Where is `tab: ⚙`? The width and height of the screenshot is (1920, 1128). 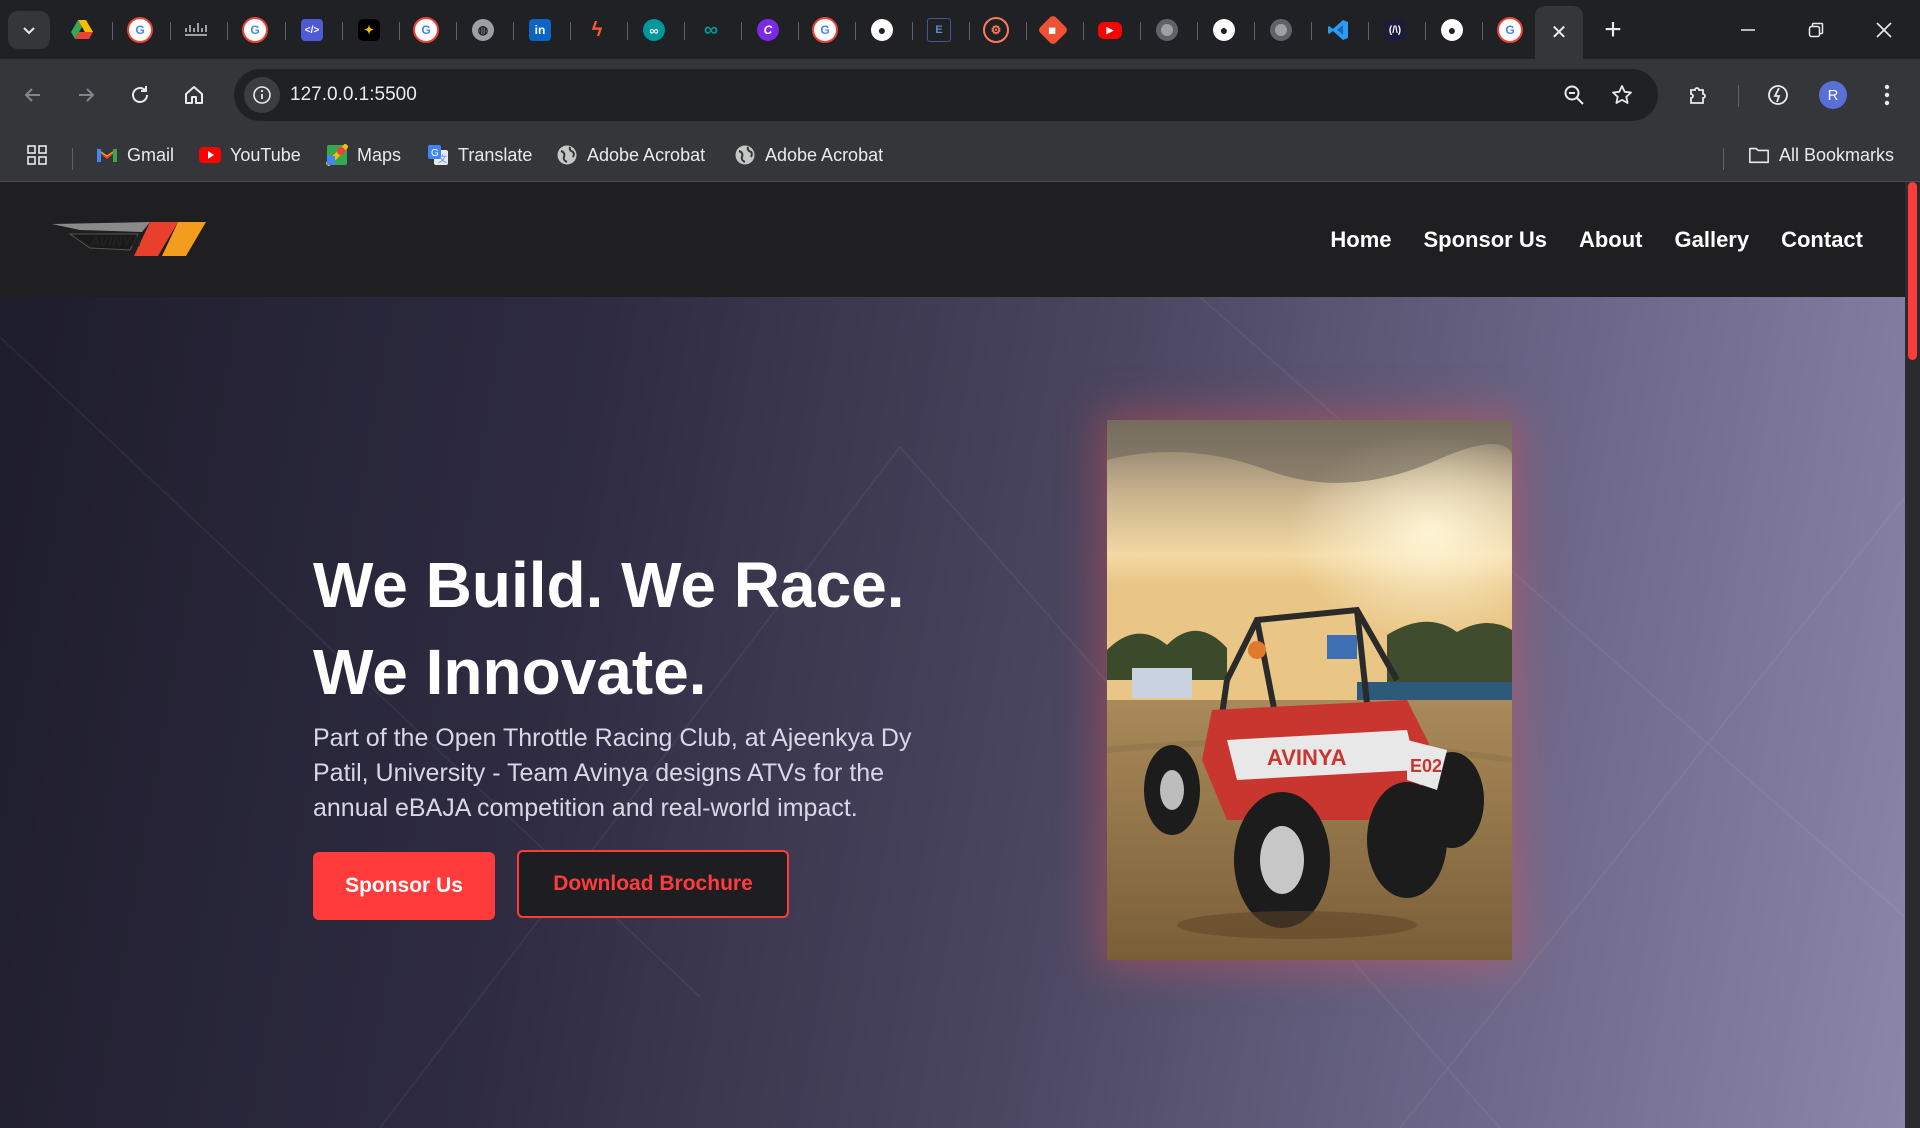 tab: ⚙ is located at coordinates (996, 30).